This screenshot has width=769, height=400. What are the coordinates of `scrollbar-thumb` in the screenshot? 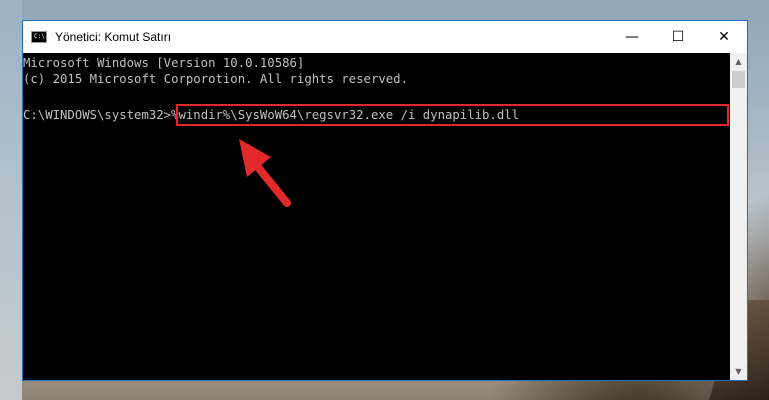 It's located at (738, 79).